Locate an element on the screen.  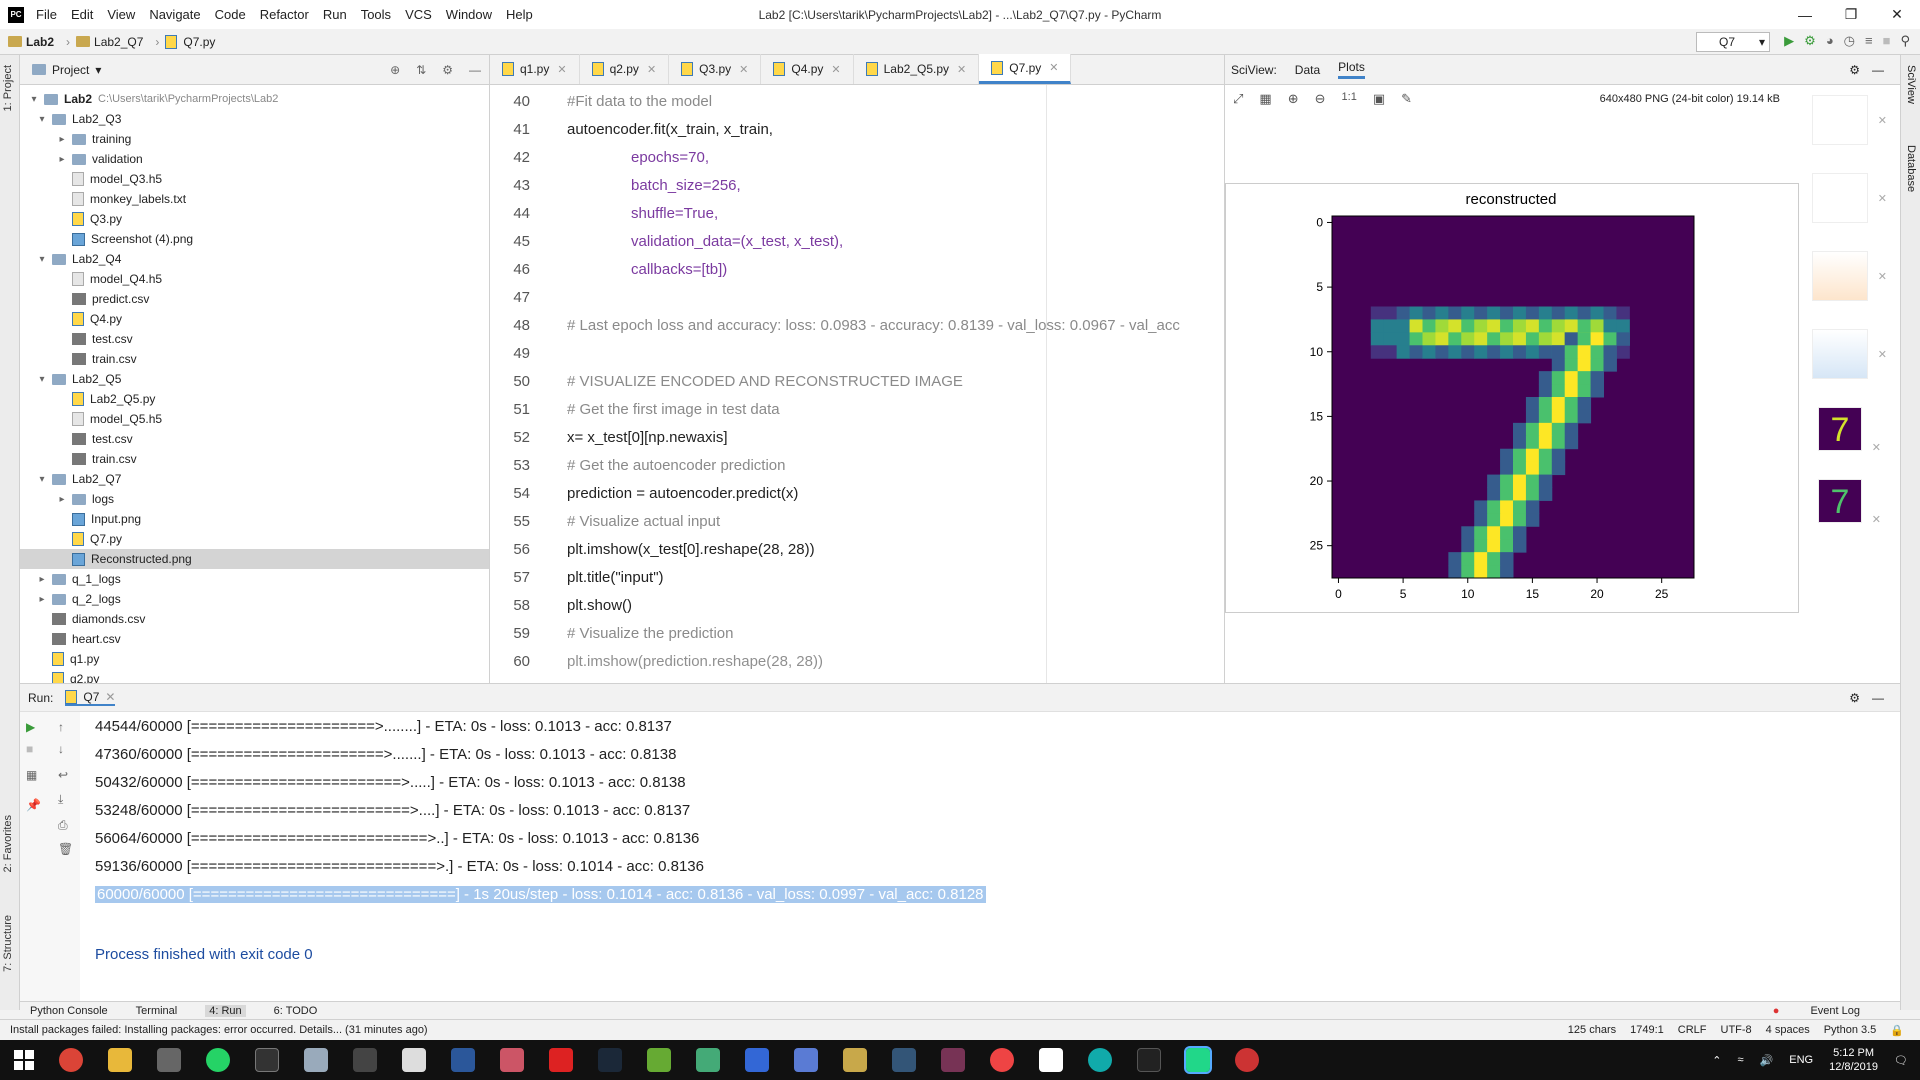
terminal-icon is located at coordinates (267, 1060).